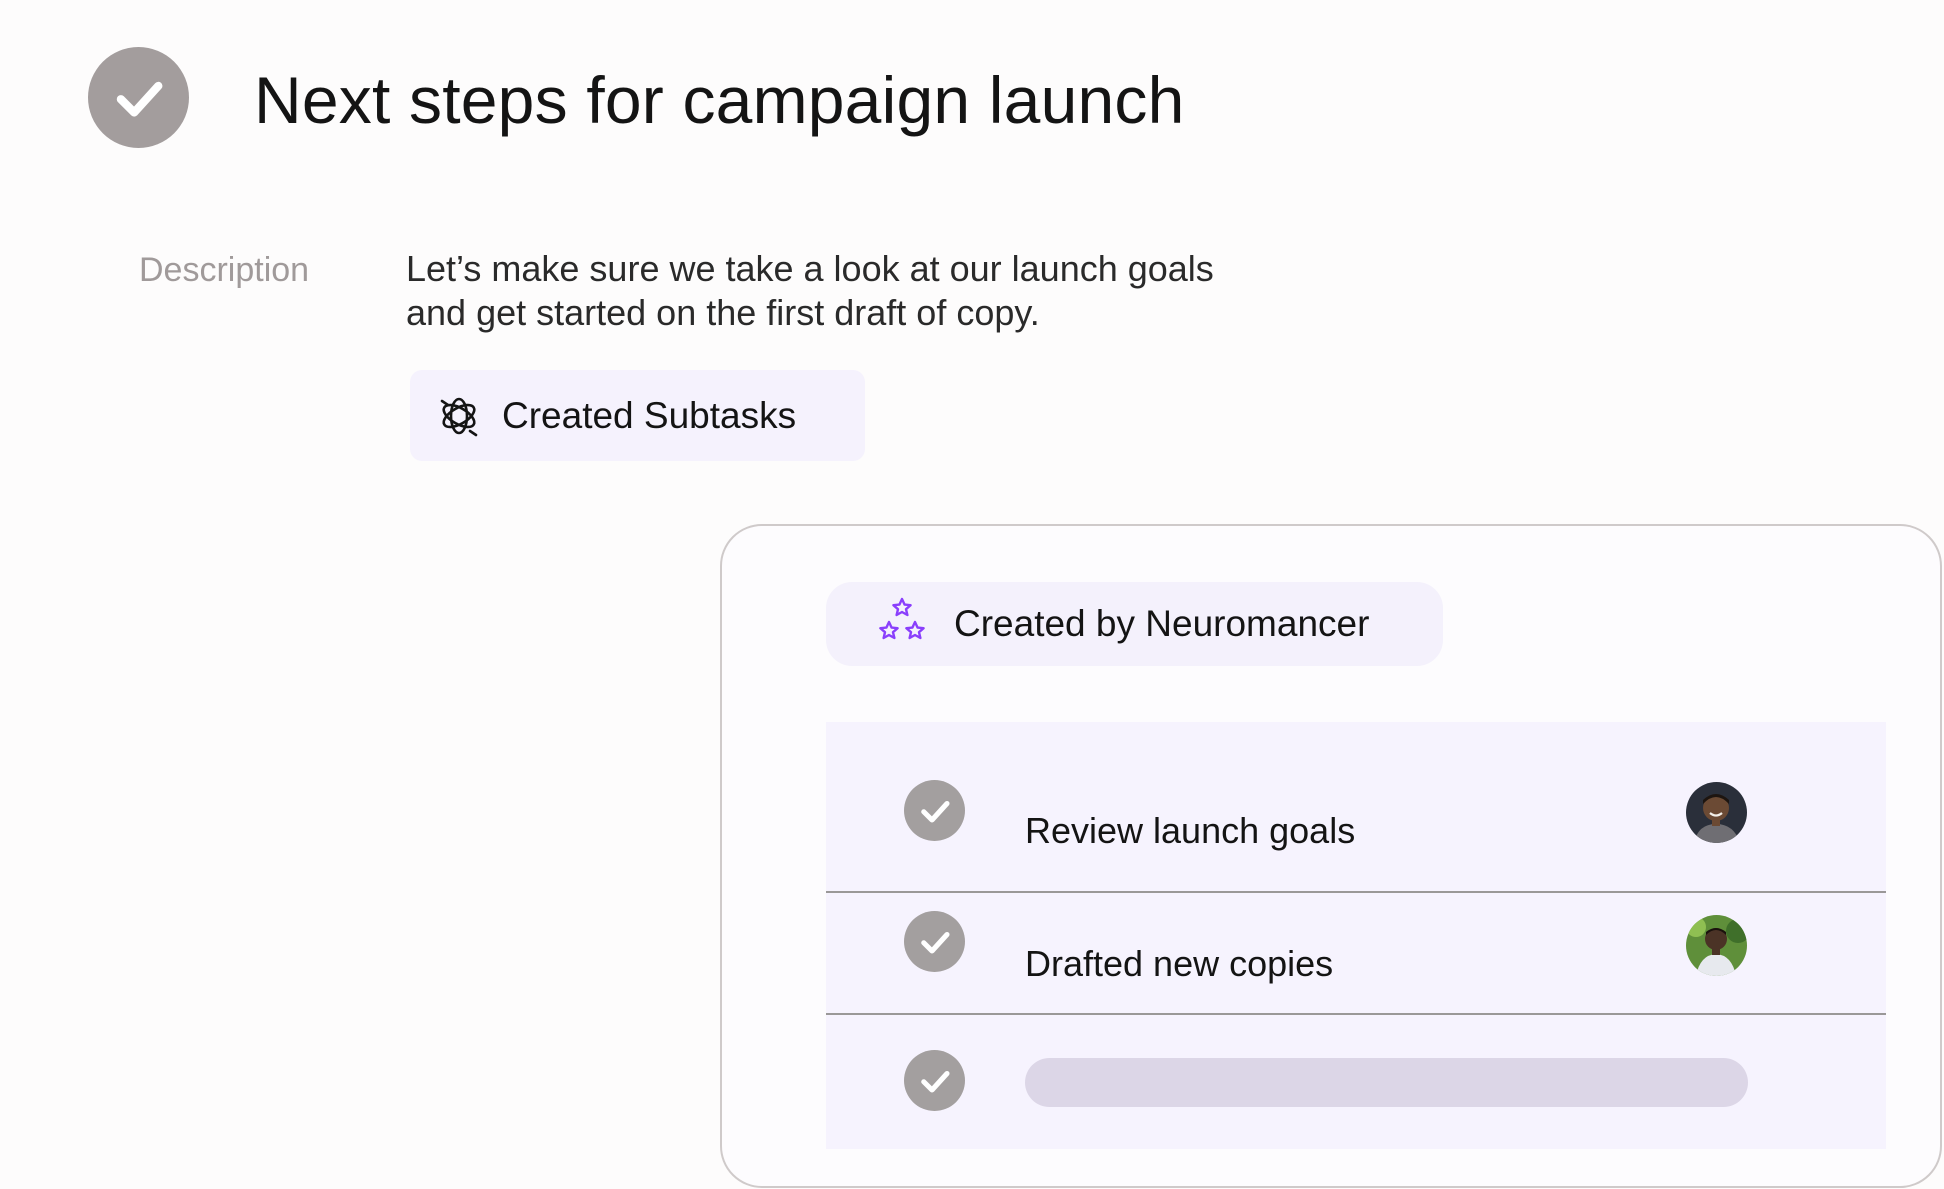 The height and width of the screenshot is (1189, 1944). Describe the element at coordinates (1356, 807) in the screenshot. I see `subtask-row: Review launch goals` at that location.